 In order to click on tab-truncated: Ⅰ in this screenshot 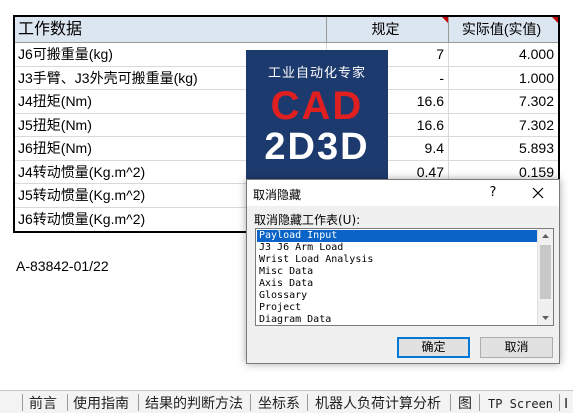, I will do `click(566, 403)`.